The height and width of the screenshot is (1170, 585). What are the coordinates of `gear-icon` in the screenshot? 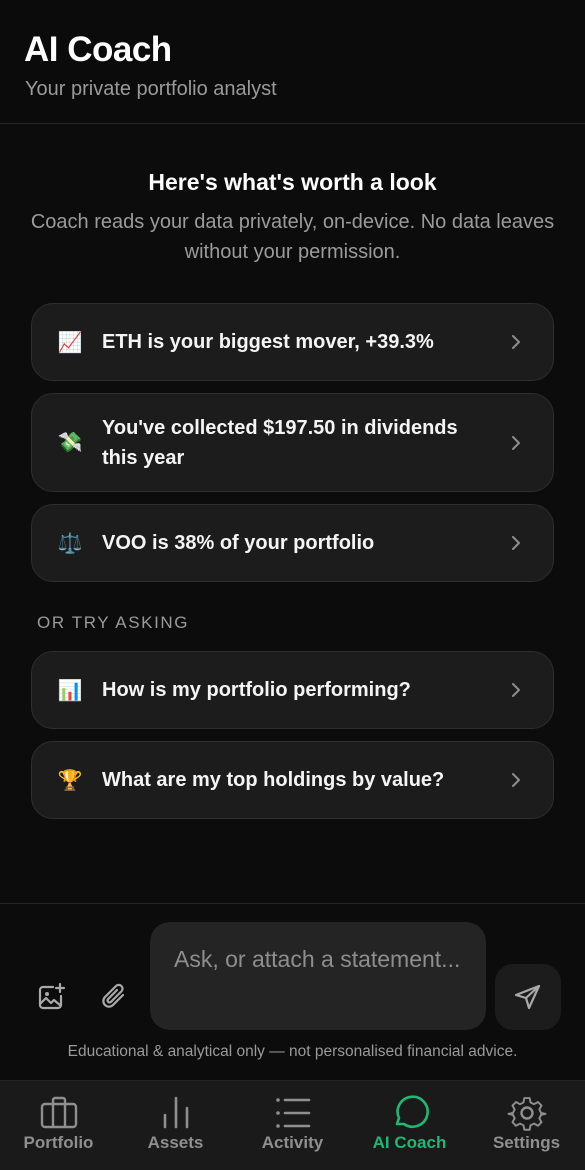 It's located at (526, 1114).